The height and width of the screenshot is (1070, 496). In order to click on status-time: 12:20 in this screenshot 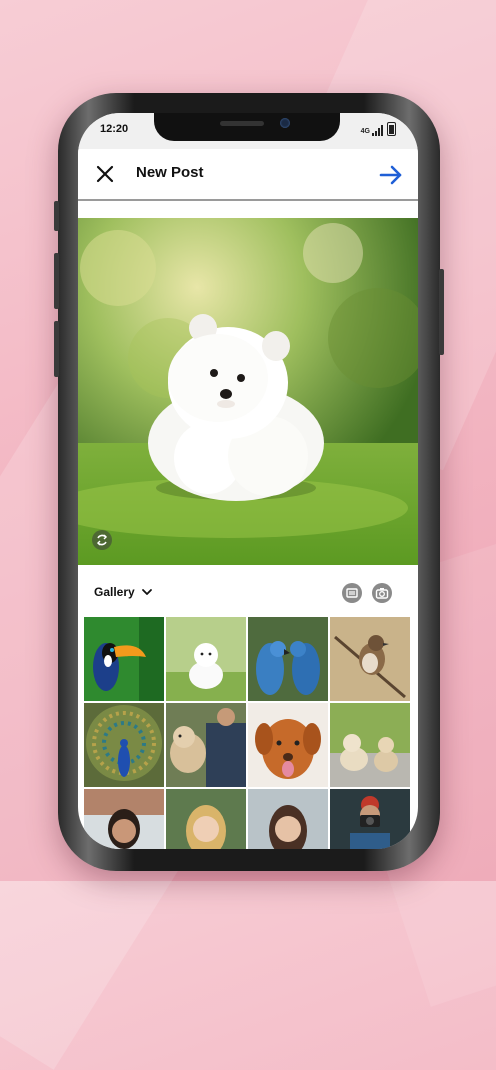, I will do `click(114, 129)`.